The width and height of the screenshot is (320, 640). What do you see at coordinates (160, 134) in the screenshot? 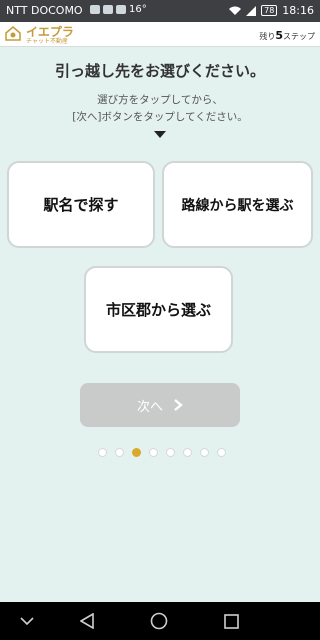
I see `arrow-down-icon` at bounding box center [160, 134].